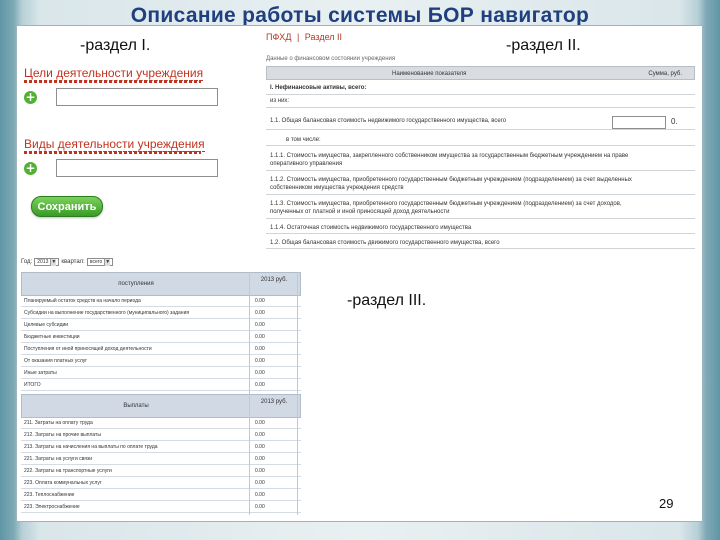 The height and width of the screenshot is (540, 720). What do you see at coordinates (112, 81) in the screenshot?
I see `goals-divider` at bounding box center [112, 81].